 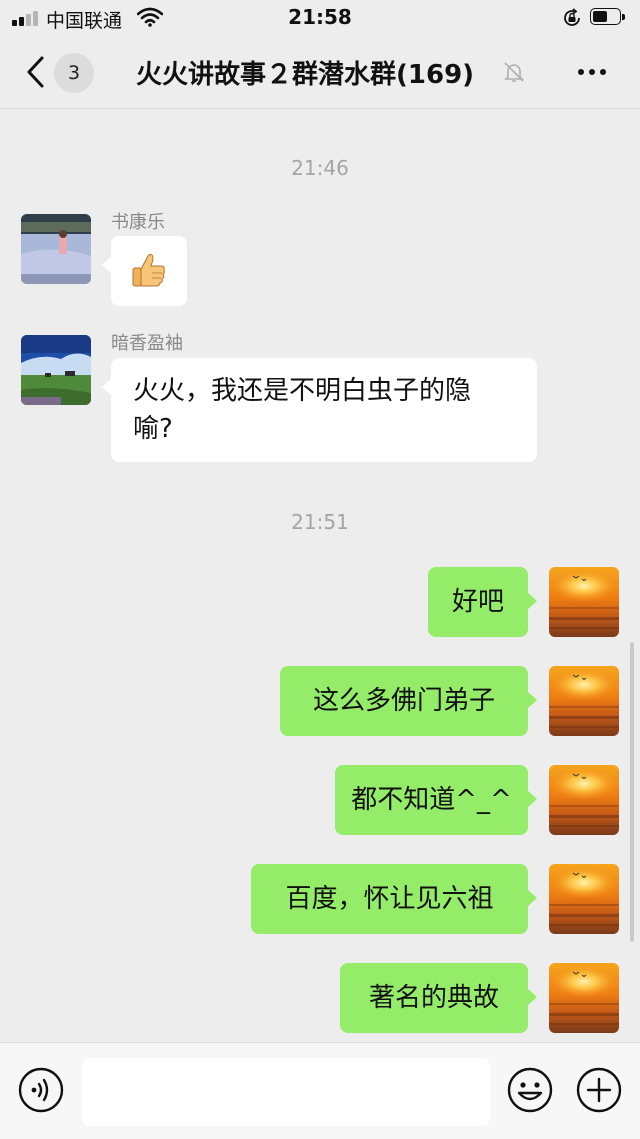 I want to click on timestamp: 21:51, so click(x=320, y=522).